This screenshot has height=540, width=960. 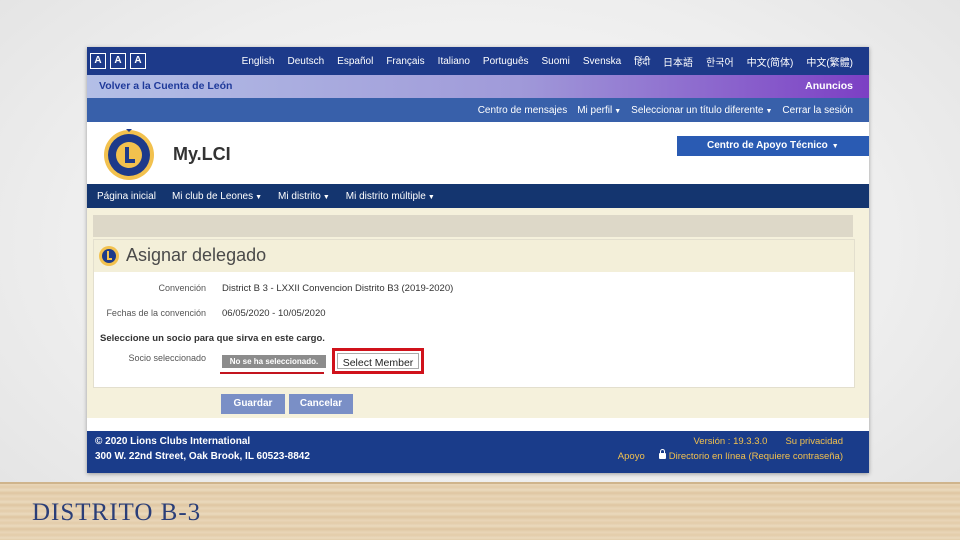 What do you see at coordinates (165, 86) in the screenshot?
I see `back-to-lion-account-link: Volver a la Cuenta de León` at bounding box center [165, 86].